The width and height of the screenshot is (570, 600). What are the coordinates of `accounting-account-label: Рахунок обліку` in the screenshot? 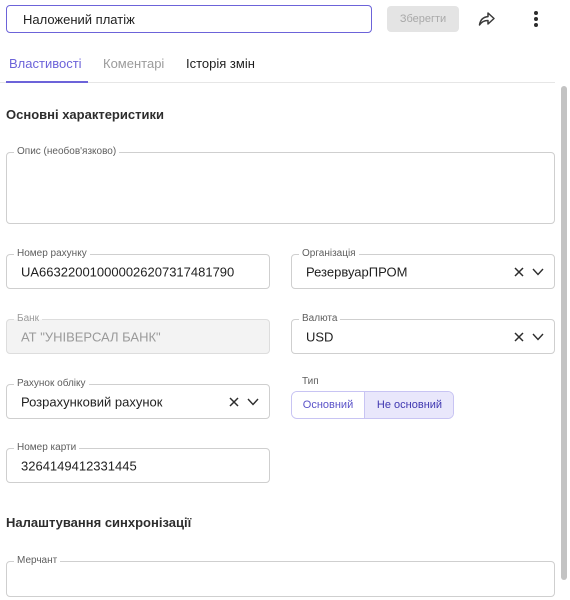 It's located at (51, 384).